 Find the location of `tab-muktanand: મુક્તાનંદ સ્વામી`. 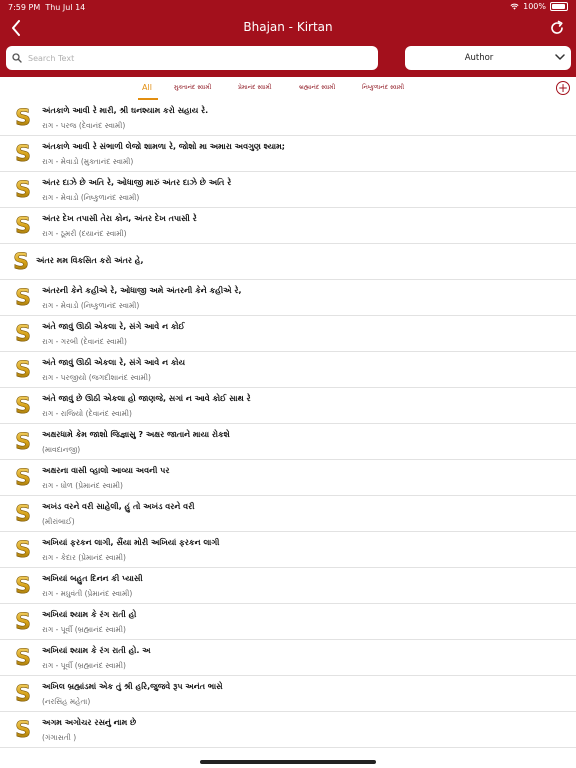

tab-muktanand: મુક્તાનંદ સ્વામી is located at coordinates (192, 88).